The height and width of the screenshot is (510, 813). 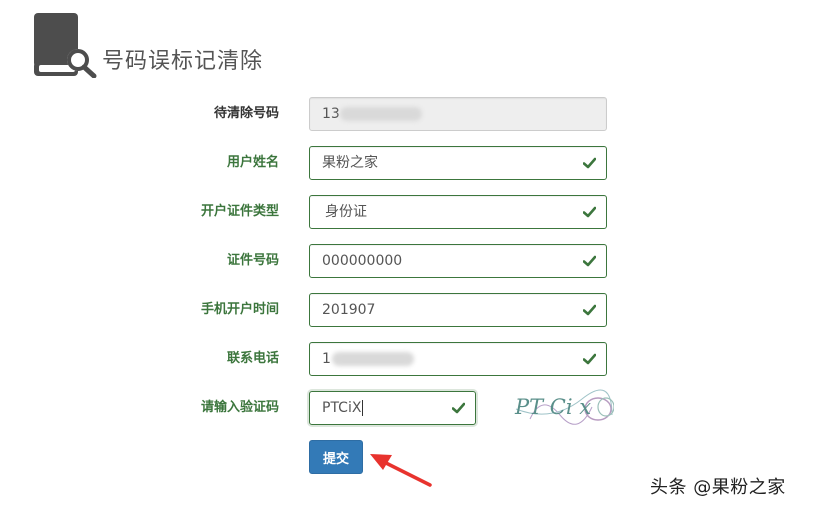 I want to click on captcha-image: PT Ci x, so click(x=563, y=407).